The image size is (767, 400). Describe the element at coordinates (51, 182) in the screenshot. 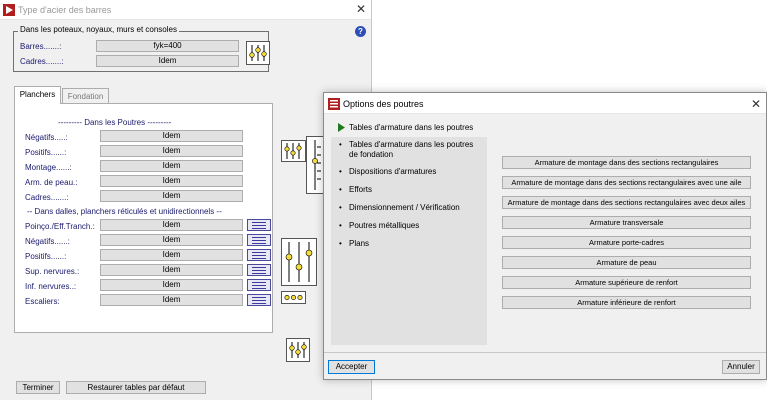

I see `poutres-row-label: Arm. de peau.:` at that location.